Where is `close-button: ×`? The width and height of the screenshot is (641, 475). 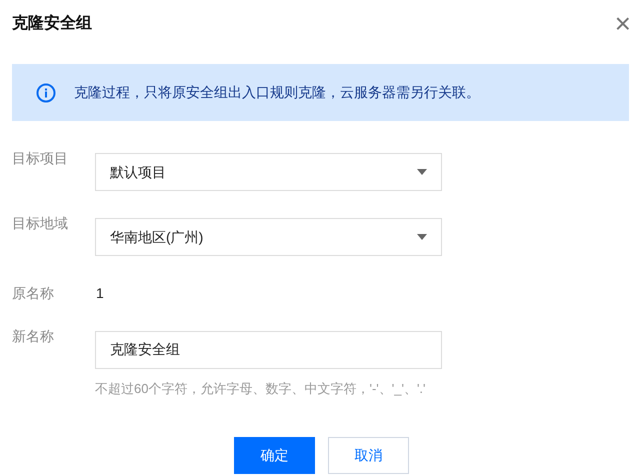 close-button: × is located at coordinates (622, 24).